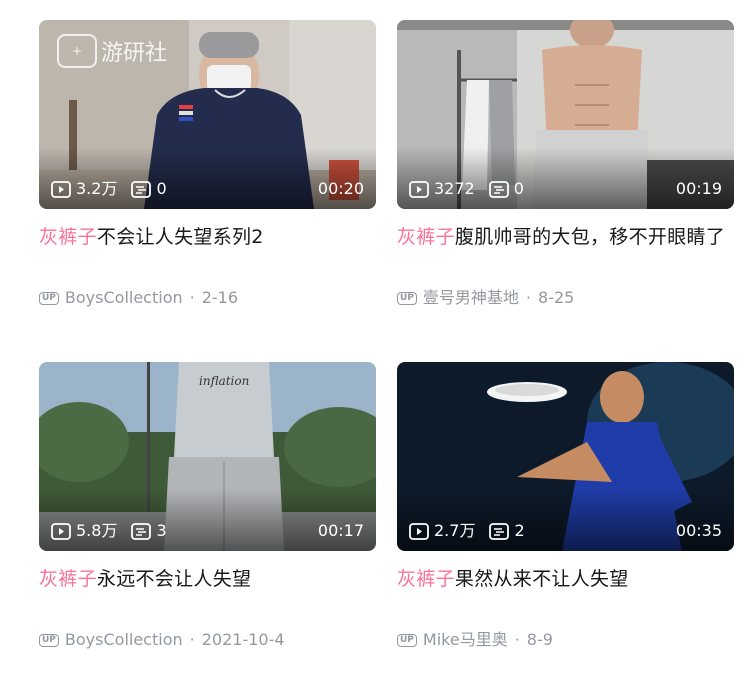 This screenshot has width=750, height=679. Describe the element at coordinates (541, 579) in the screenshot. I see `title-text: 果然从来不让人失望` at that location.